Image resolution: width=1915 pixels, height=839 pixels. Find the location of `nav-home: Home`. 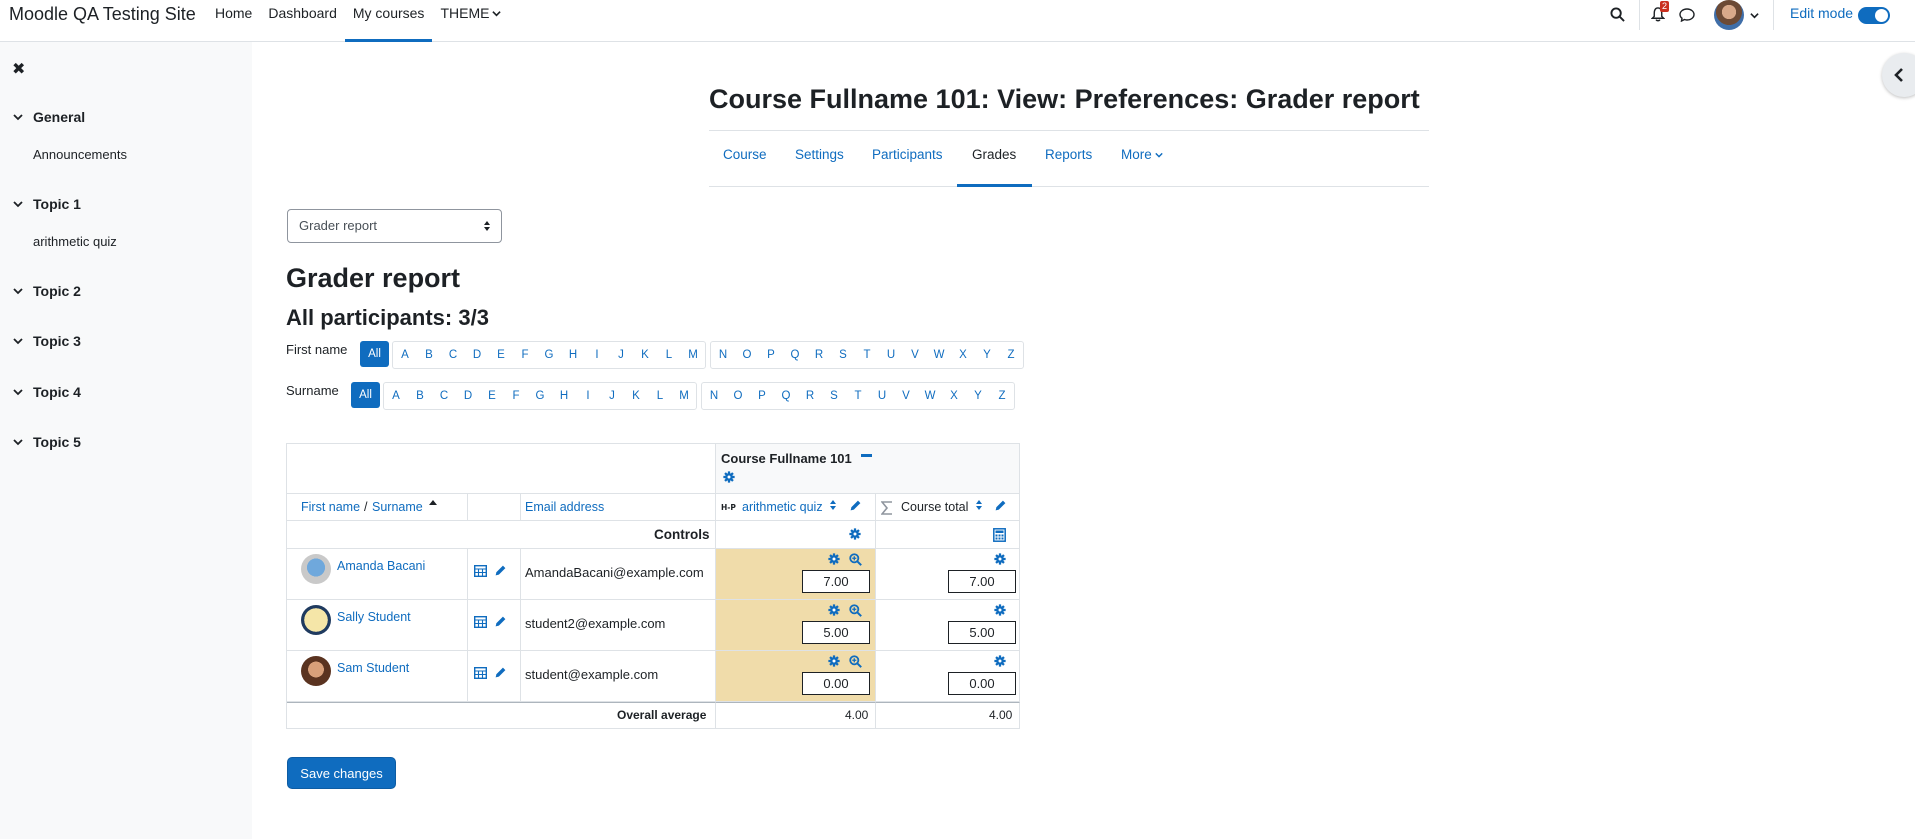

nav-home: Home is located at coordinates (233, 21).